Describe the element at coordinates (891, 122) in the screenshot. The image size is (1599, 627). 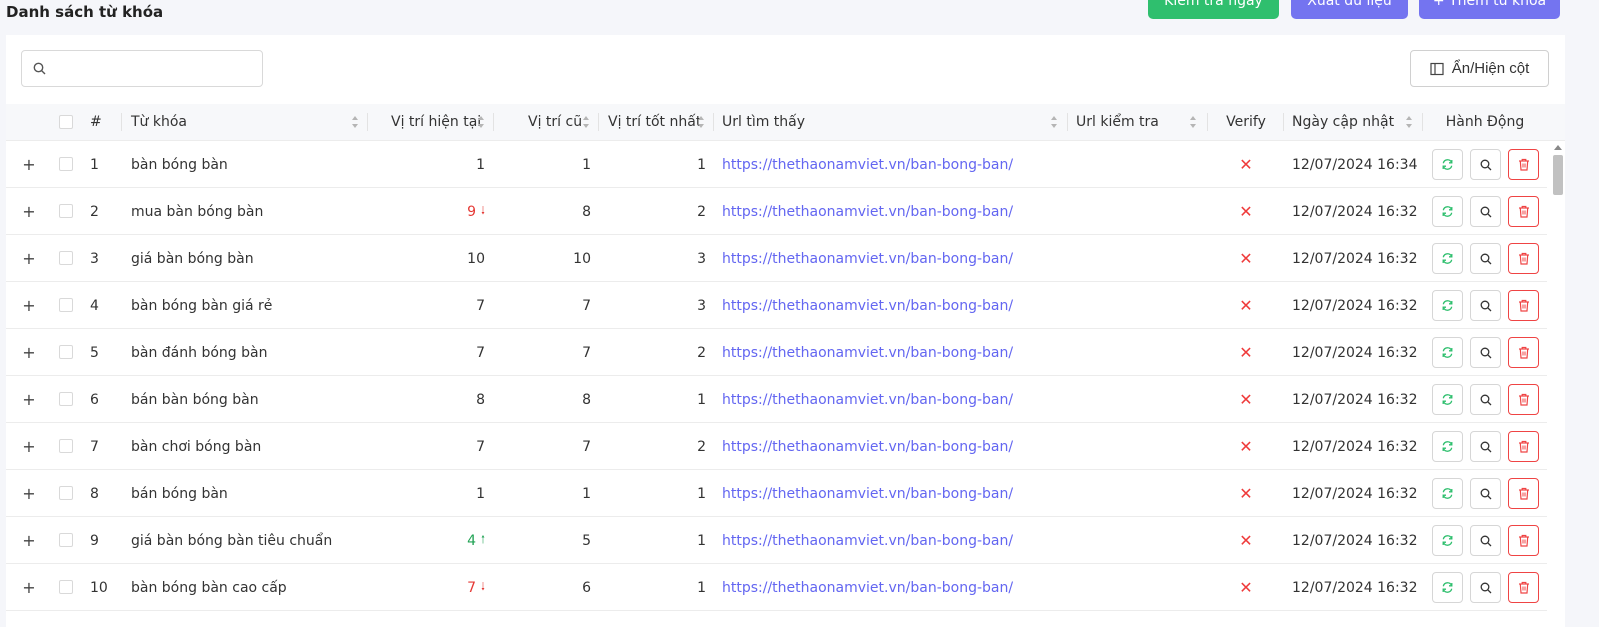
I see `header-url-found: Url tìm thấy` at that location.